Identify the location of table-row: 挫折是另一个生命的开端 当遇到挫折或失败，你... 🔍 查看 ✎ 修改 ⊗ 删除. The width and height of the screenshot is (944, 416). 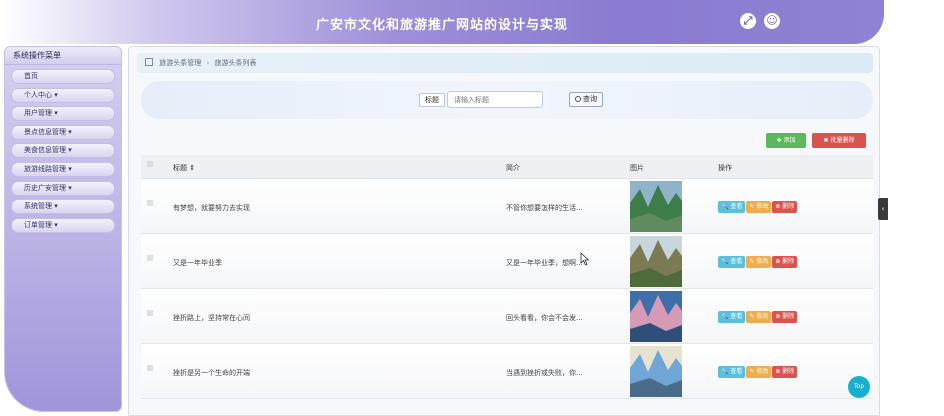
(507, 371).